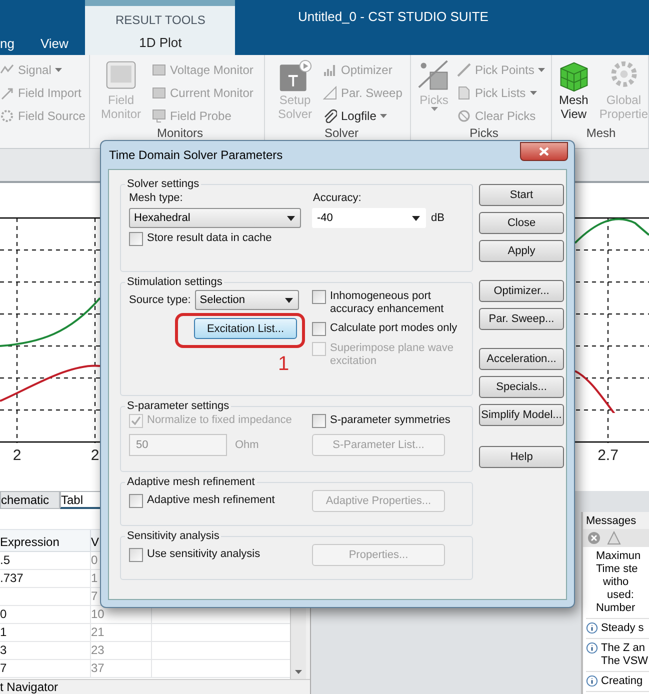  What do you see at coordinates (341, 133) in the screenshot?
I see `group-label: Solver` at bounding box center [341, 133].